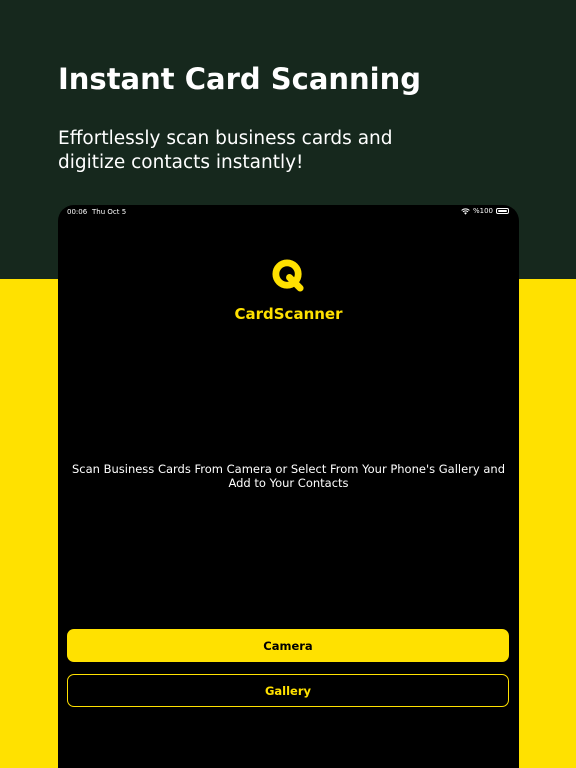  I want to click on battery-percent: %100, so click(482, 211).